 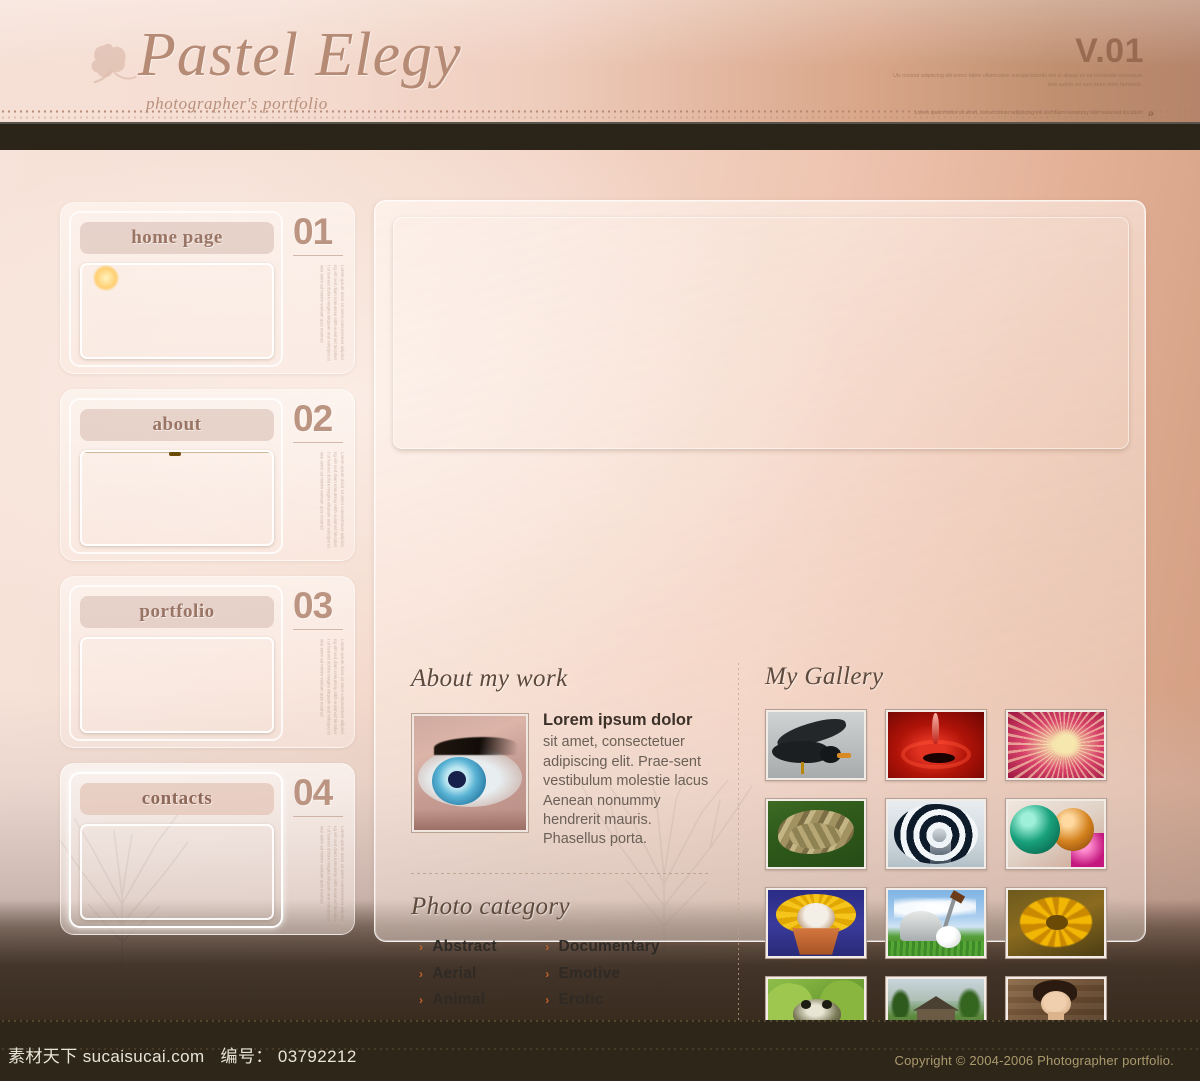 I want to click on gallery-thumb-yellow-lily, so click(x=1056, y=923).